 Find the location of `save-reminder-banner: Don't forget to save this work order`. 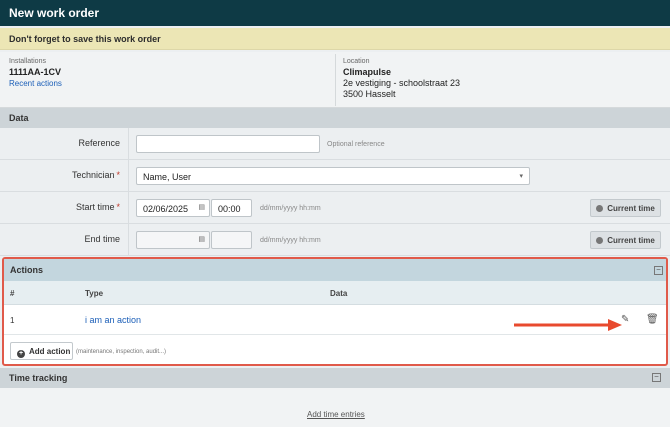

save-reminder-banner: Don't forget to save this work order is located at coordinates (335, 39).